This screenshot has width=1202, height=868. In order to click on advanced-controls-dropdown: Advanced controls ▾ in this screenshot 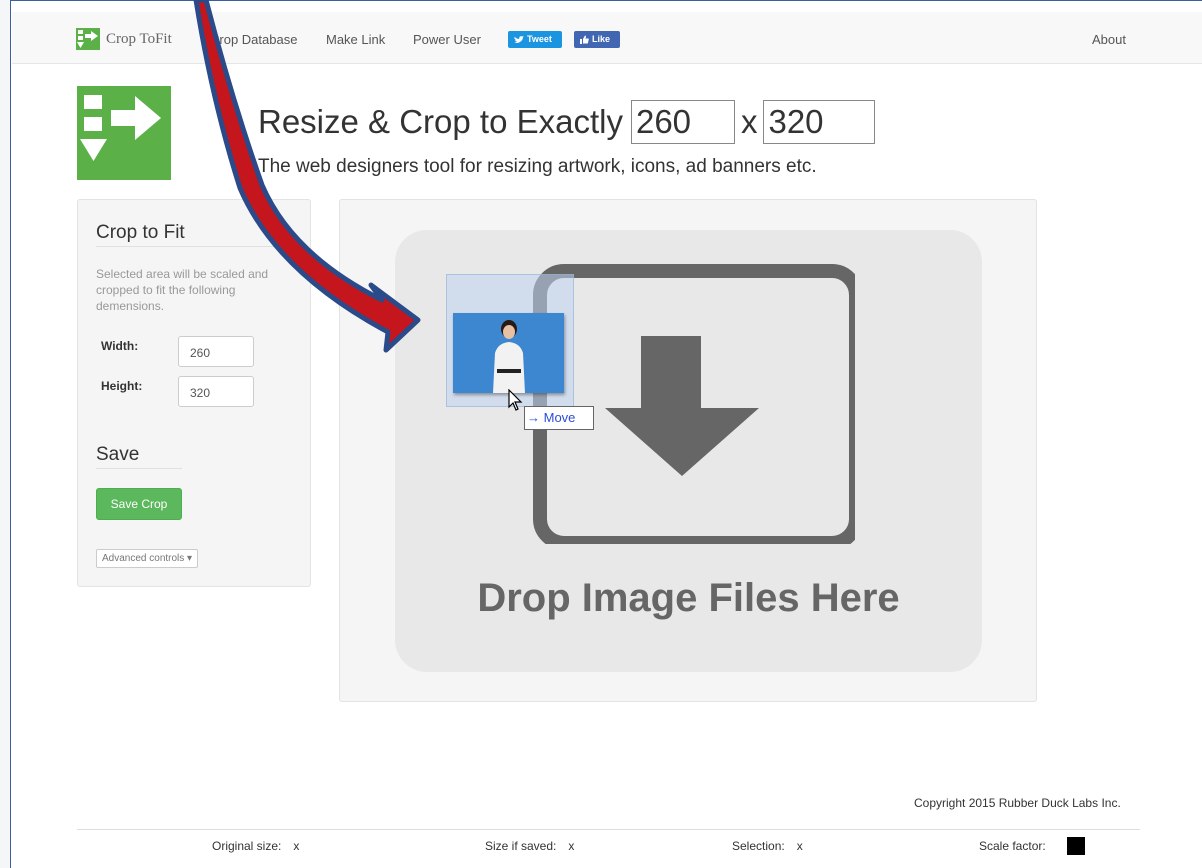, I will do `click(147, 558)`.